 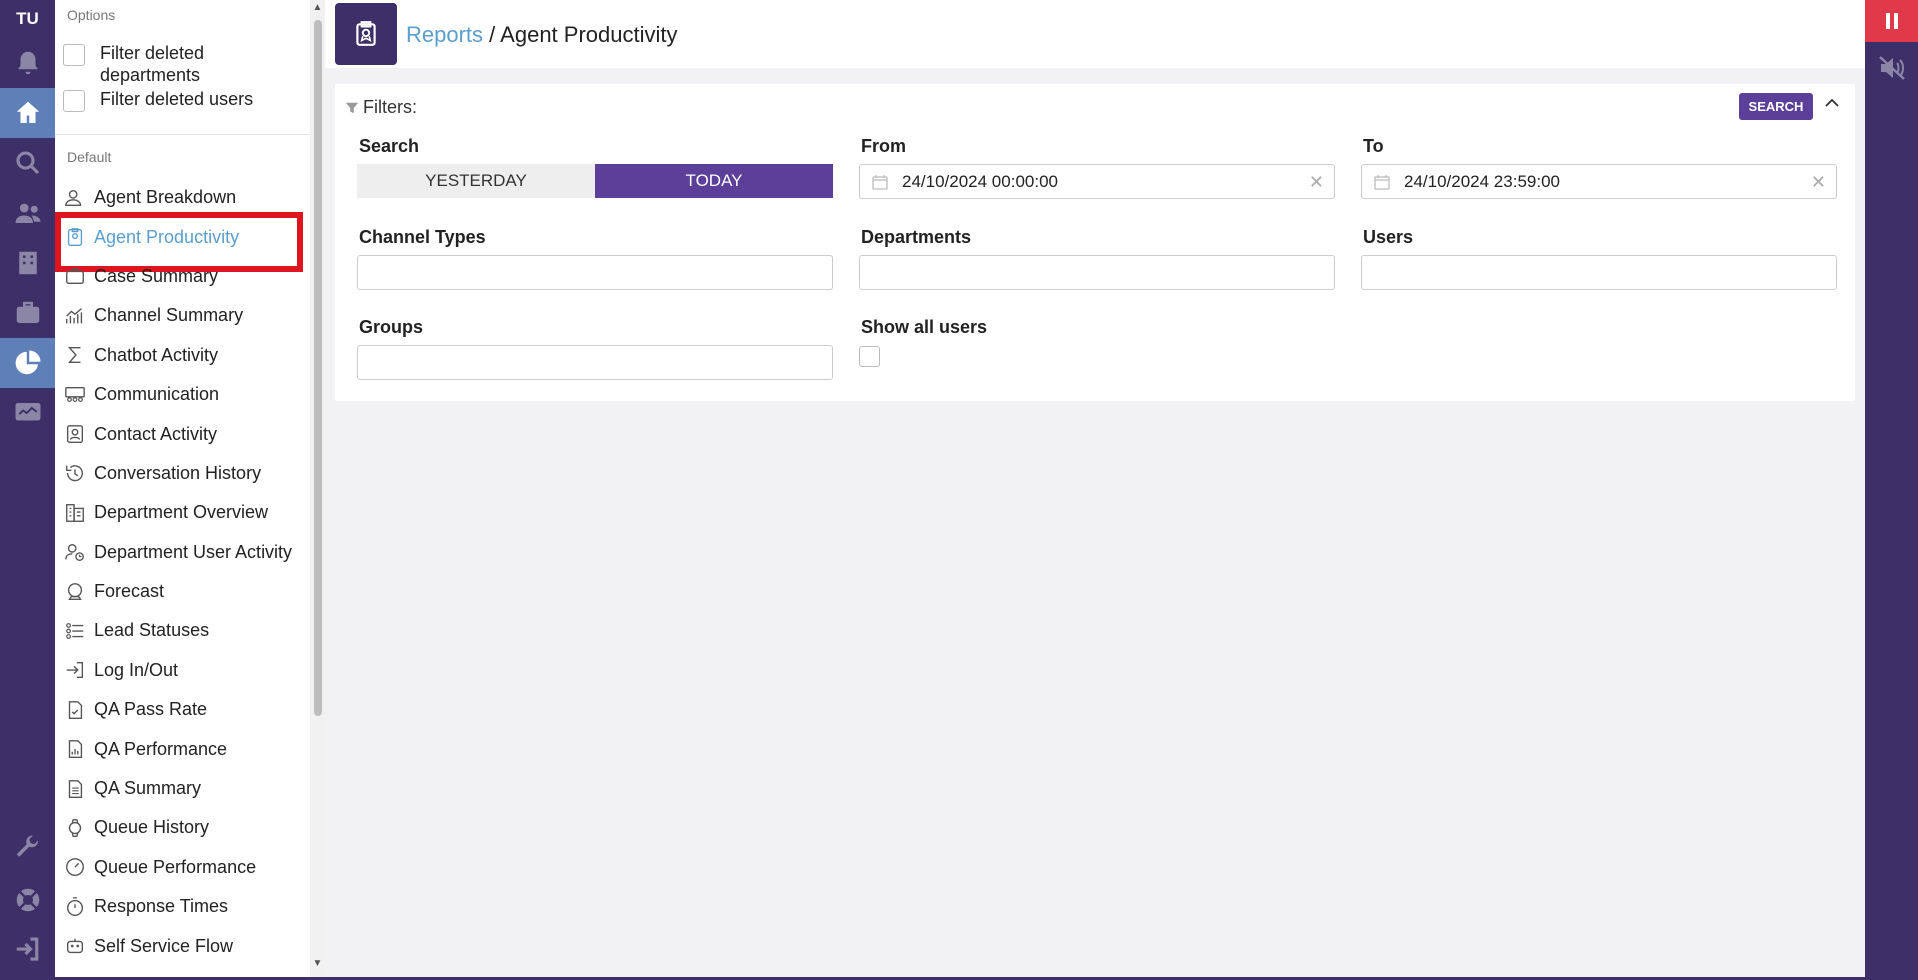 I want to click on stopwatch-icon, so click(x=75, y=907).